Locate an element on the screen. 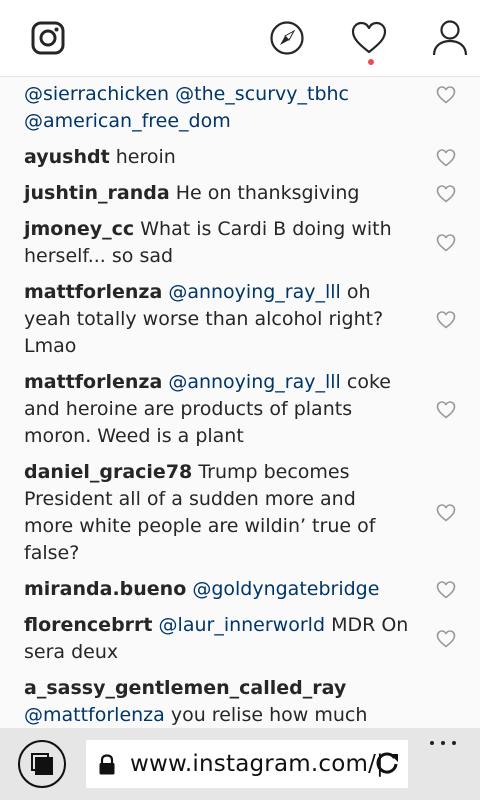 The height and width of the screenshot is (800, 480). comment-username: ayushdt is located at coordinates (67, 157).